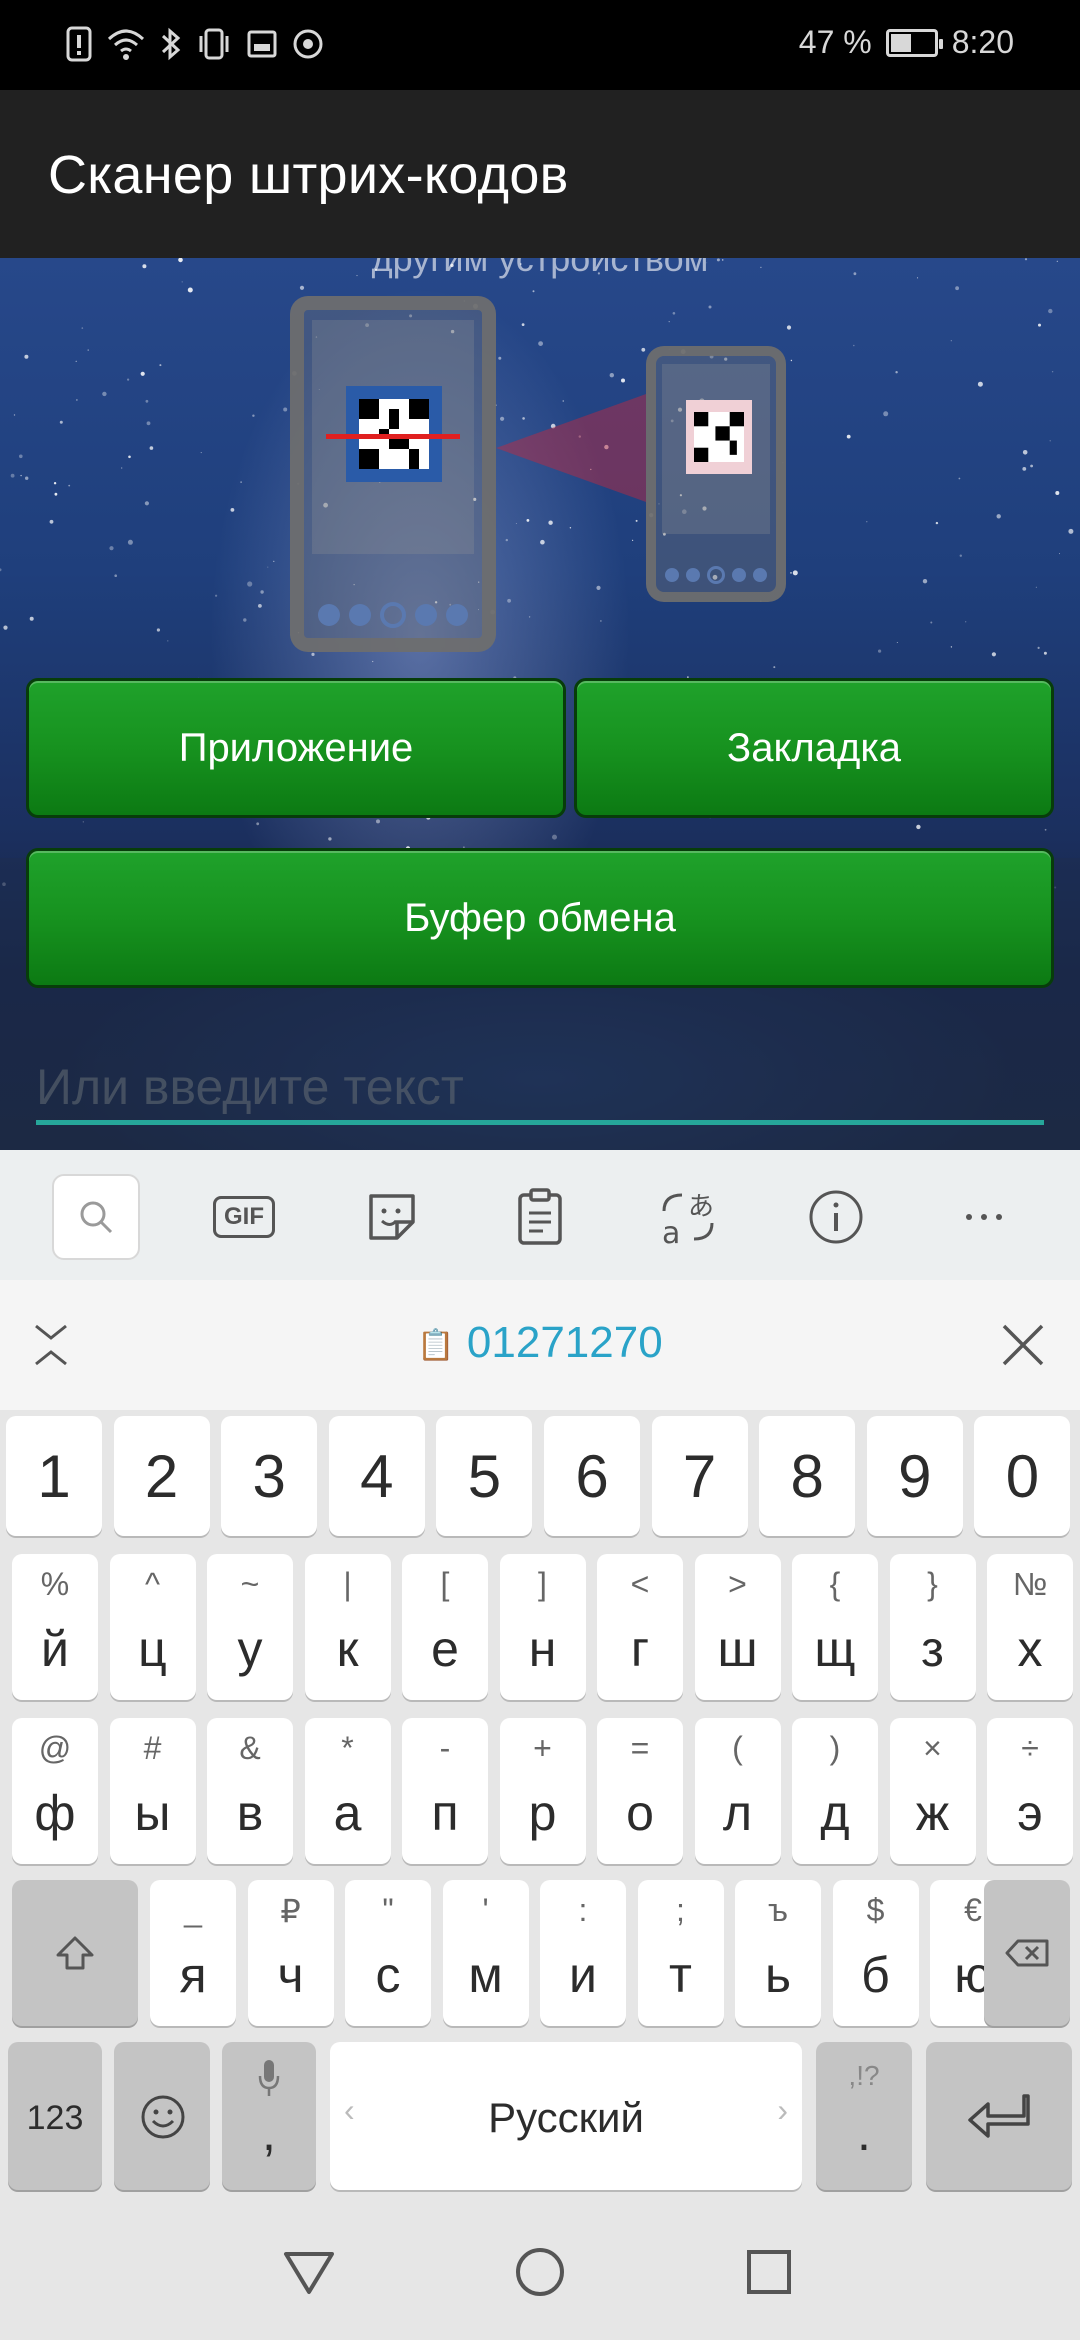 This screenshot has height=2340, width=1080. Describe the element at coordinates (152, 1748) in the screenshot. I see `key-secondary-label: #` at that location.